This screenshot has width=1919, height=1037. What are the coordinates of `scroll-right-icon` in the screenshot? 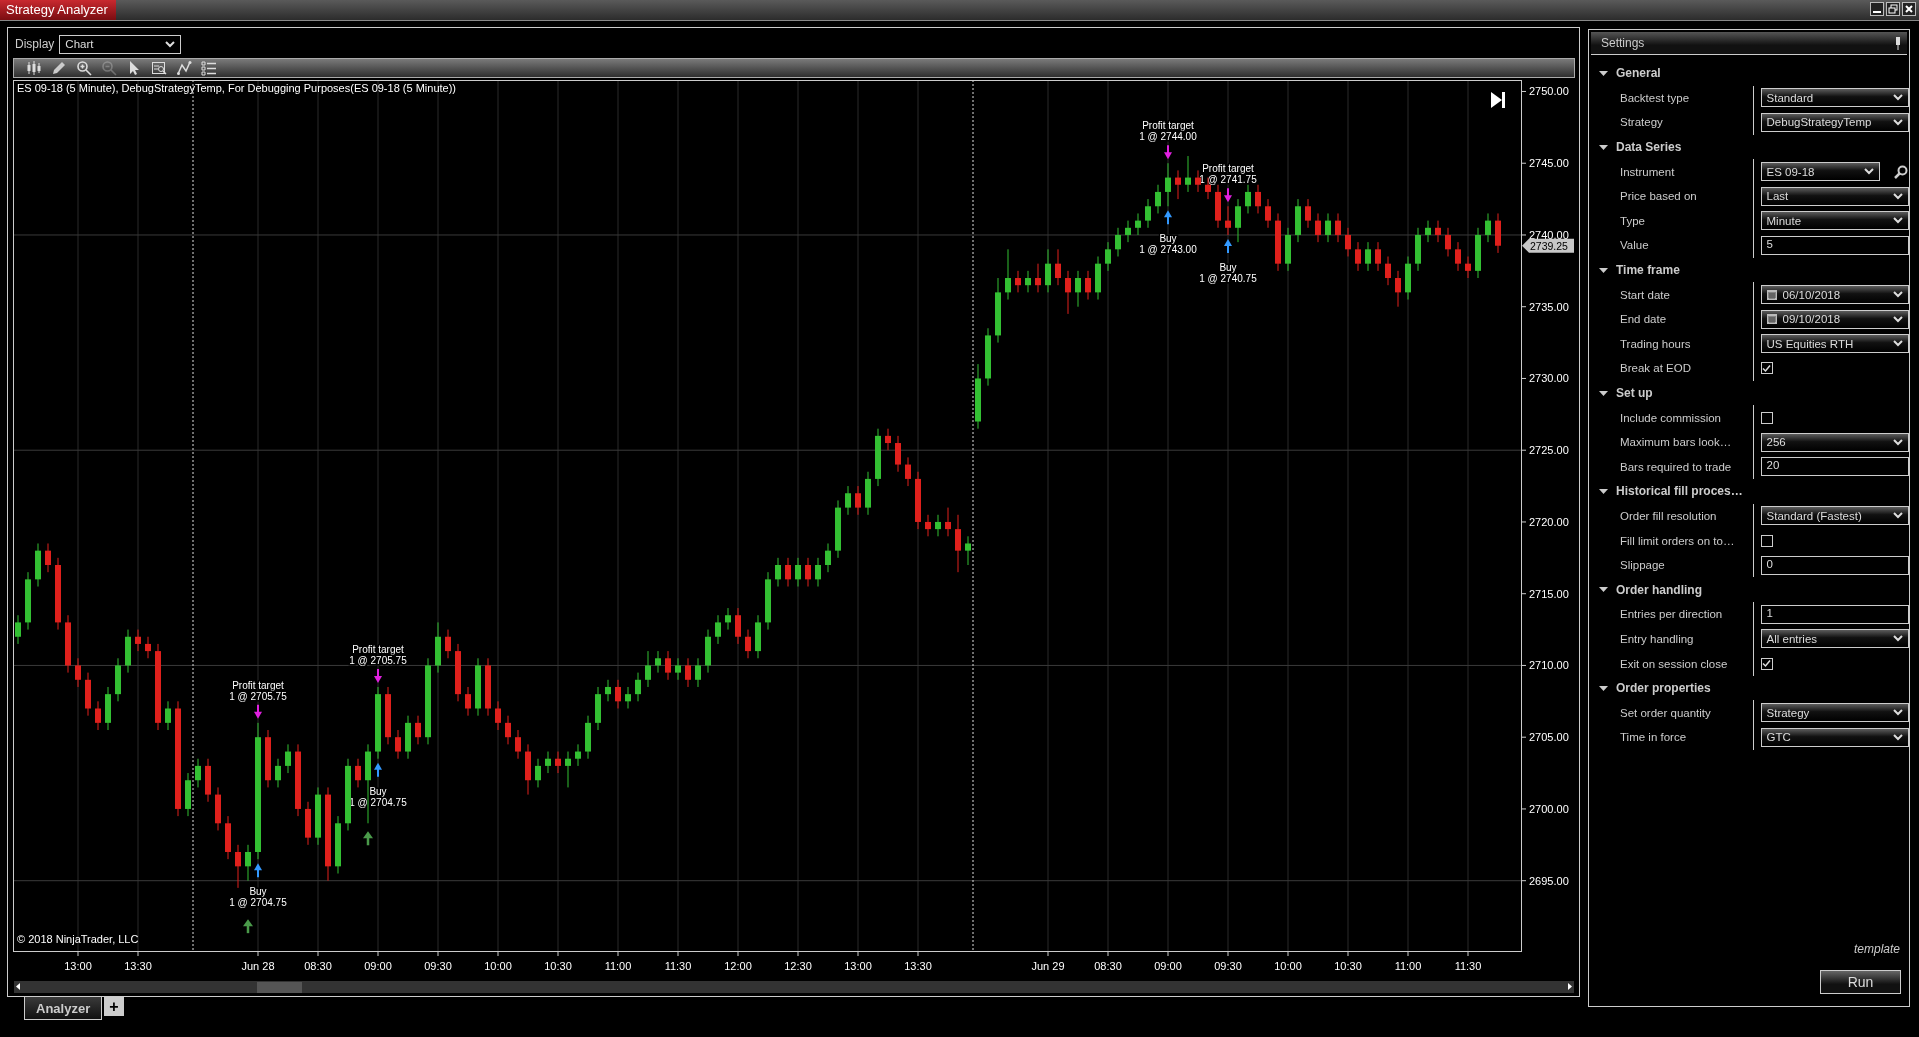 It's located at (1570, 987).